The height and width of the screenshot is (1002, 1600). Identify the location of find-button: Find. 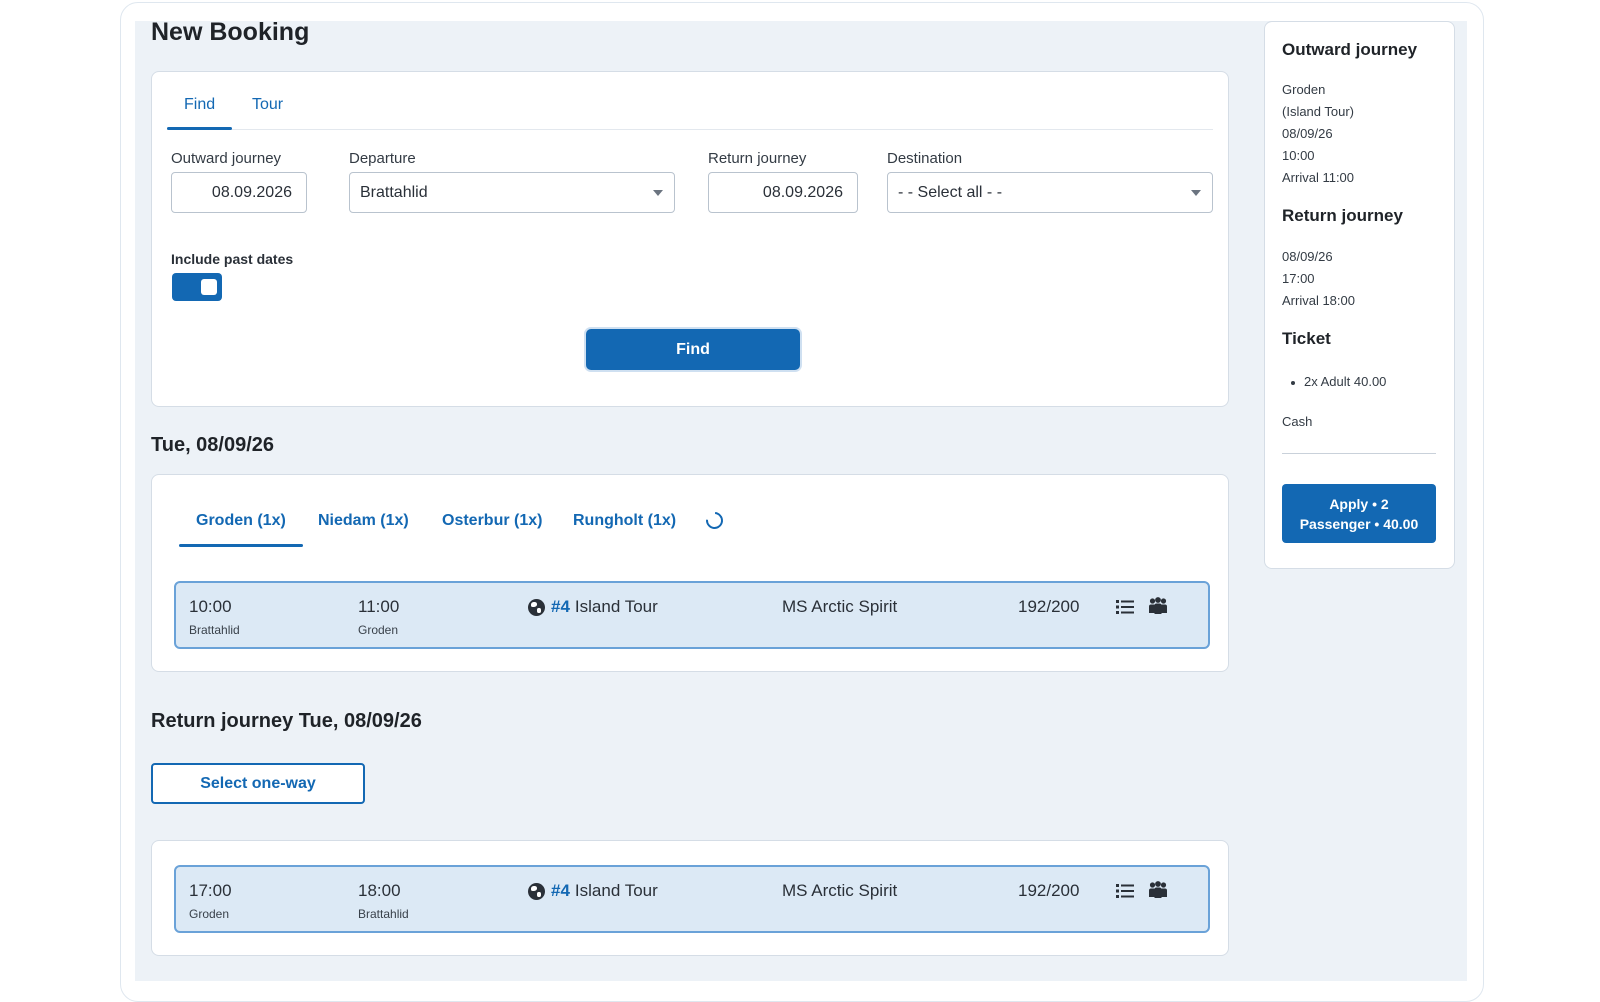
(693, 349).